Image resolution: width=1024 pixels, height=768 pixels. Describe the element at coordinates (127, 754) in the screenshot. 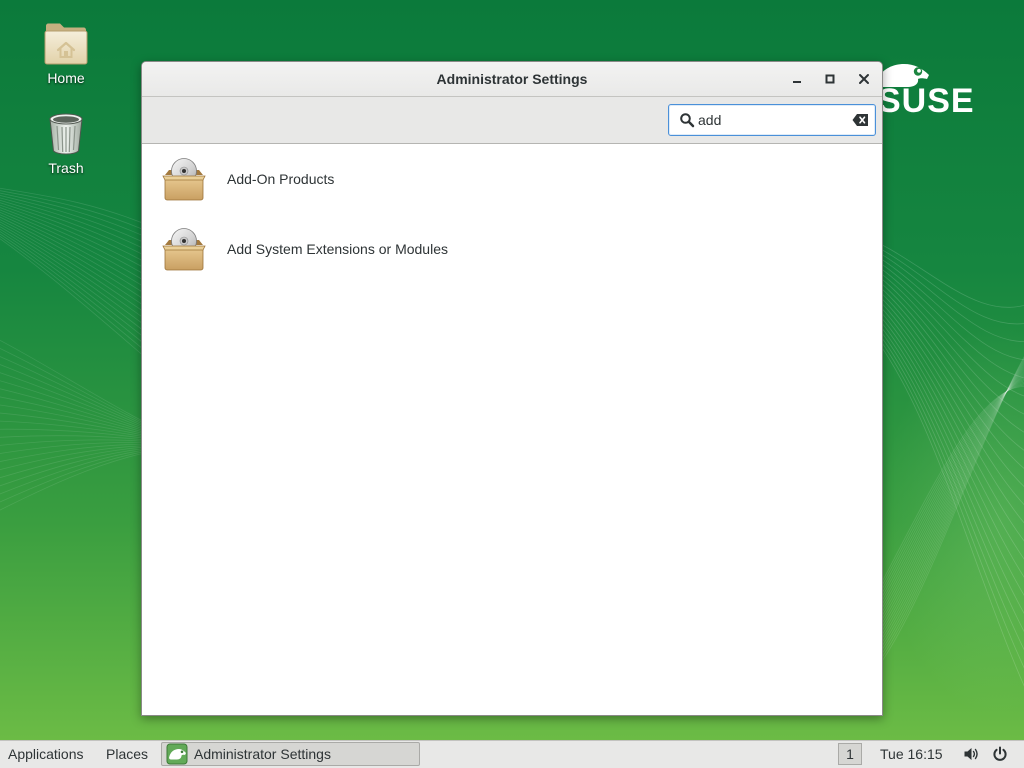

I see `places-menu: Places` at that location.